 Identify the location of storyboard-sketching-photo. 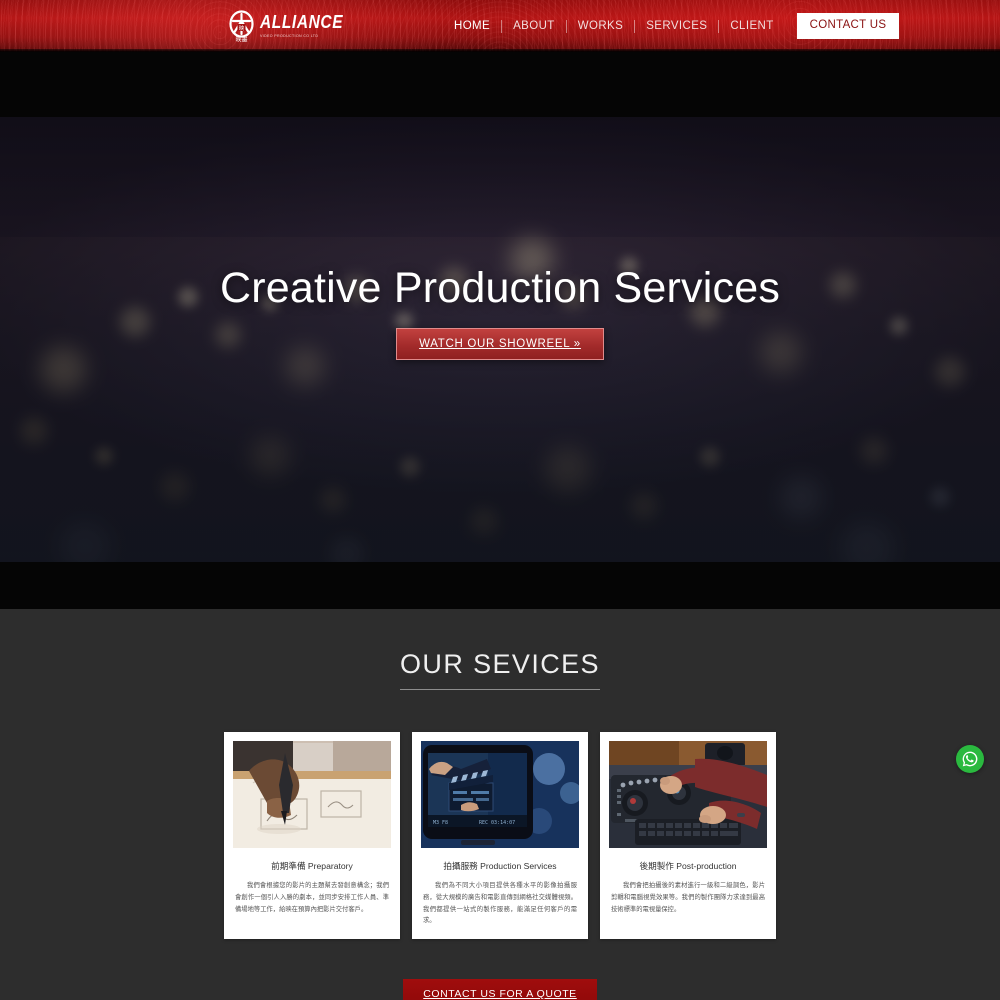
(312, 794).